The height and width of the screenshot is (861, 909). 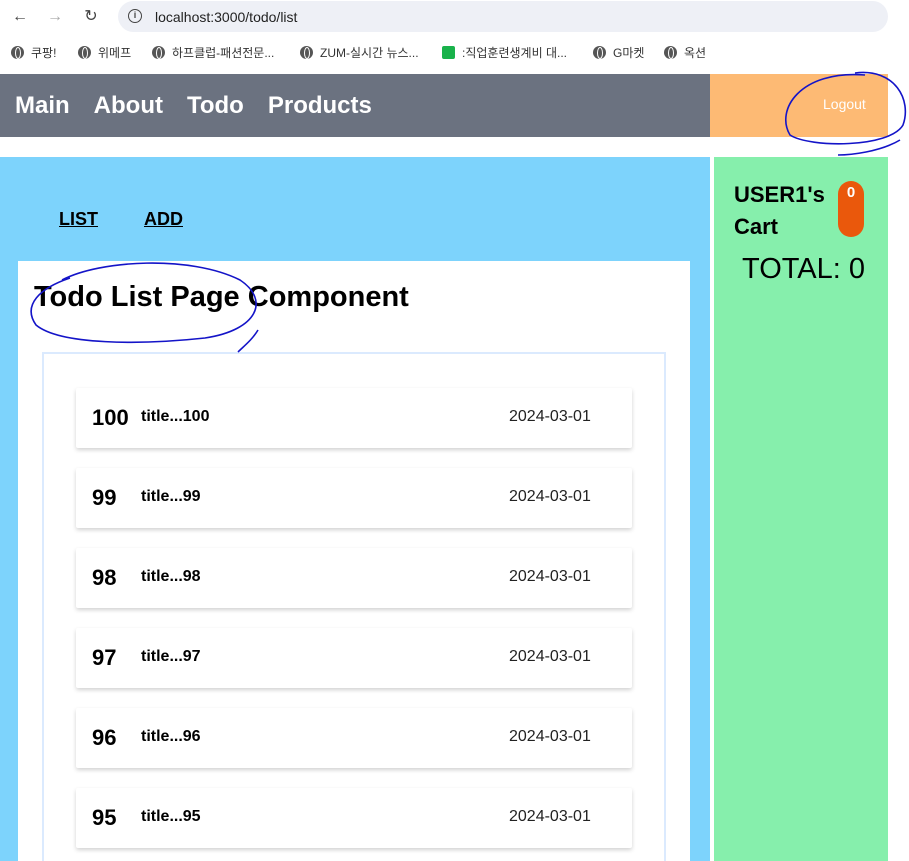 I want to click on page-title: Todo List Page Component, so click(x=221, y=297).